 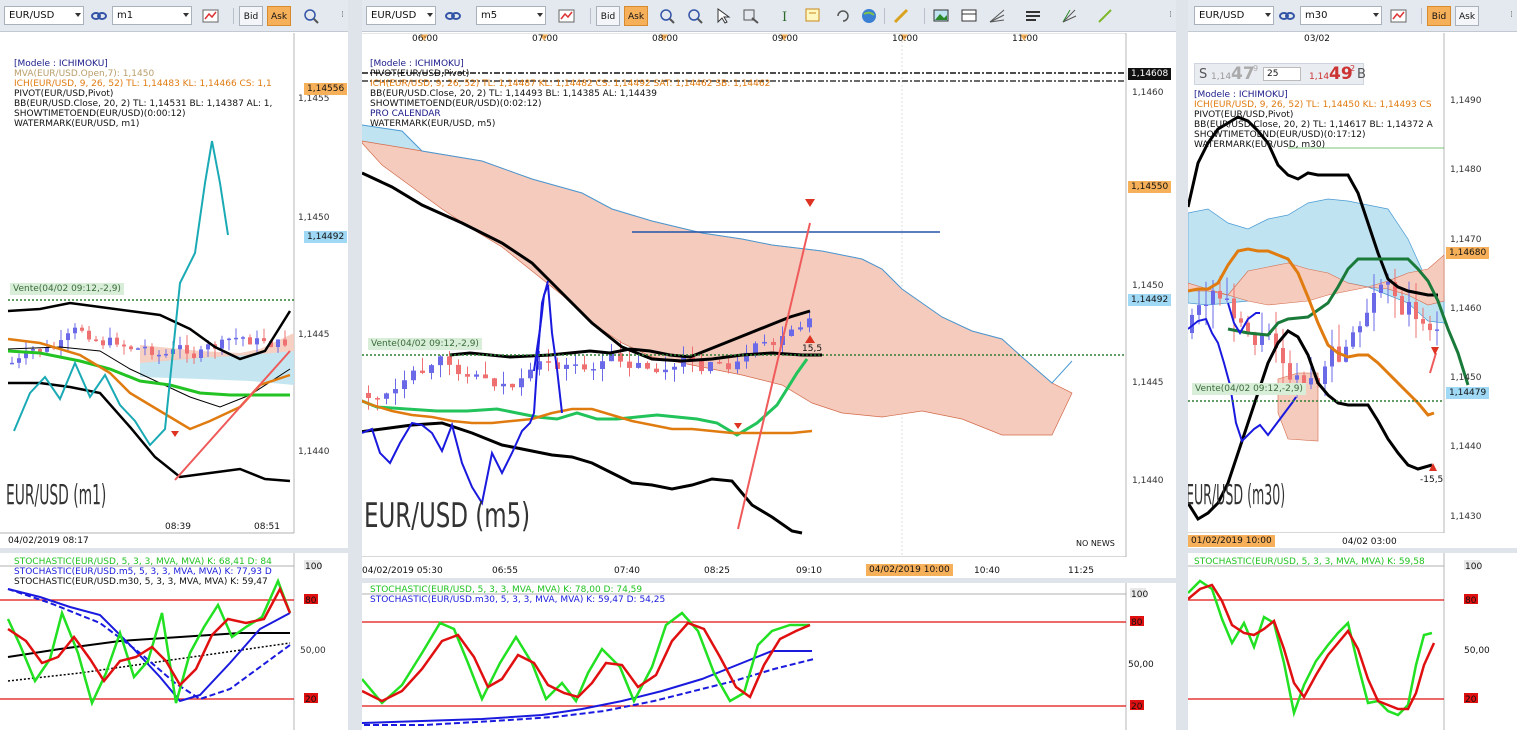 What do you see at coordinates (511, 15) in the screenshot?
I see `timeframe-select: m5` at bounding box center [511, 15].